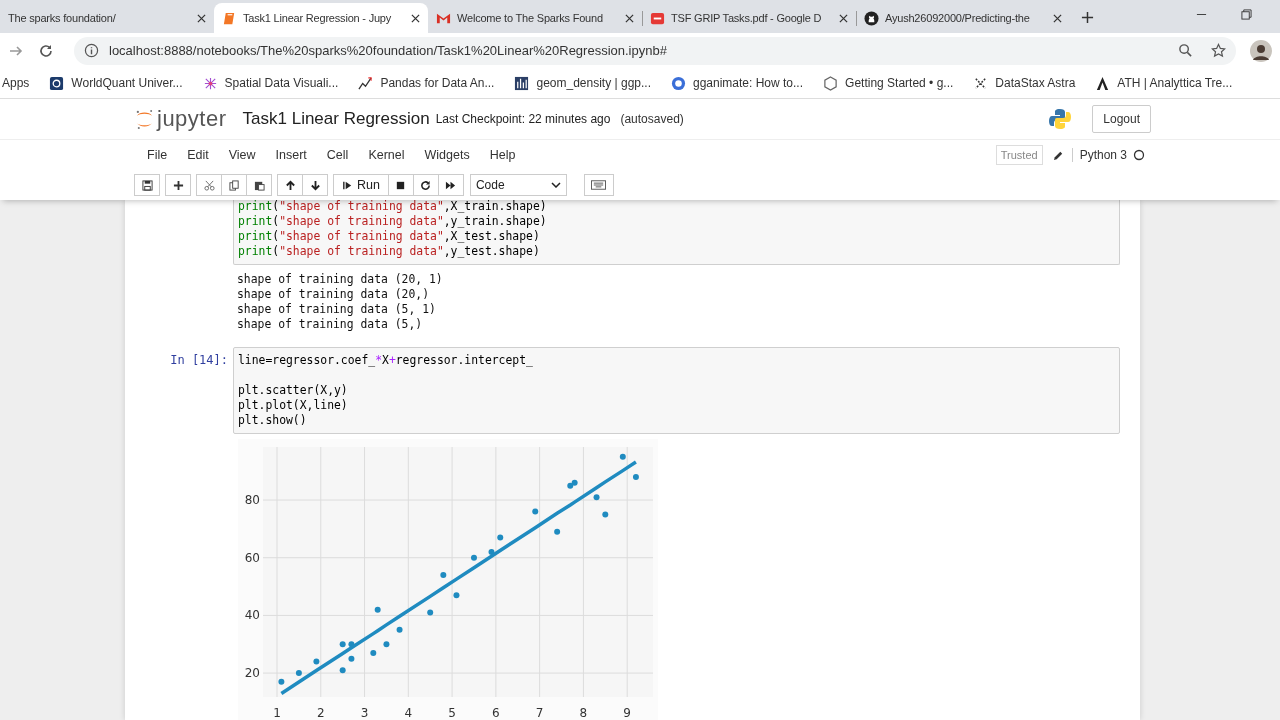 This screenshot has height=720, width=1280. I want to click on move-up-button, so click(290, 185).